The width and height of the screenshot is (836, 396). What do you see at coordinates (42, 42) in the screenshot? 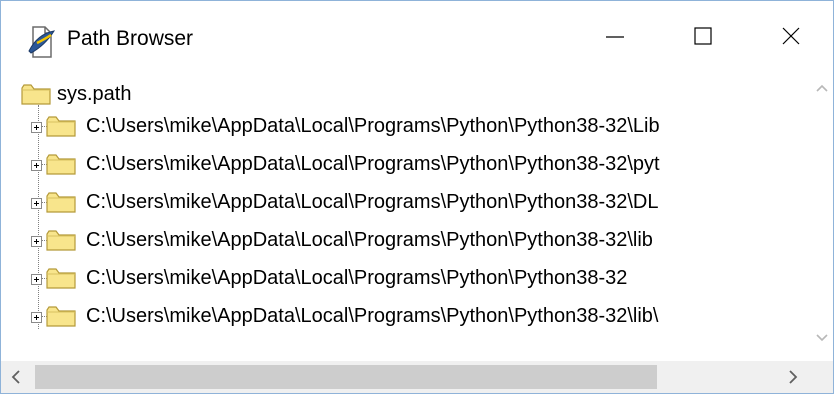
I see `idle-feather-icon` at bounding box center [42, 42].